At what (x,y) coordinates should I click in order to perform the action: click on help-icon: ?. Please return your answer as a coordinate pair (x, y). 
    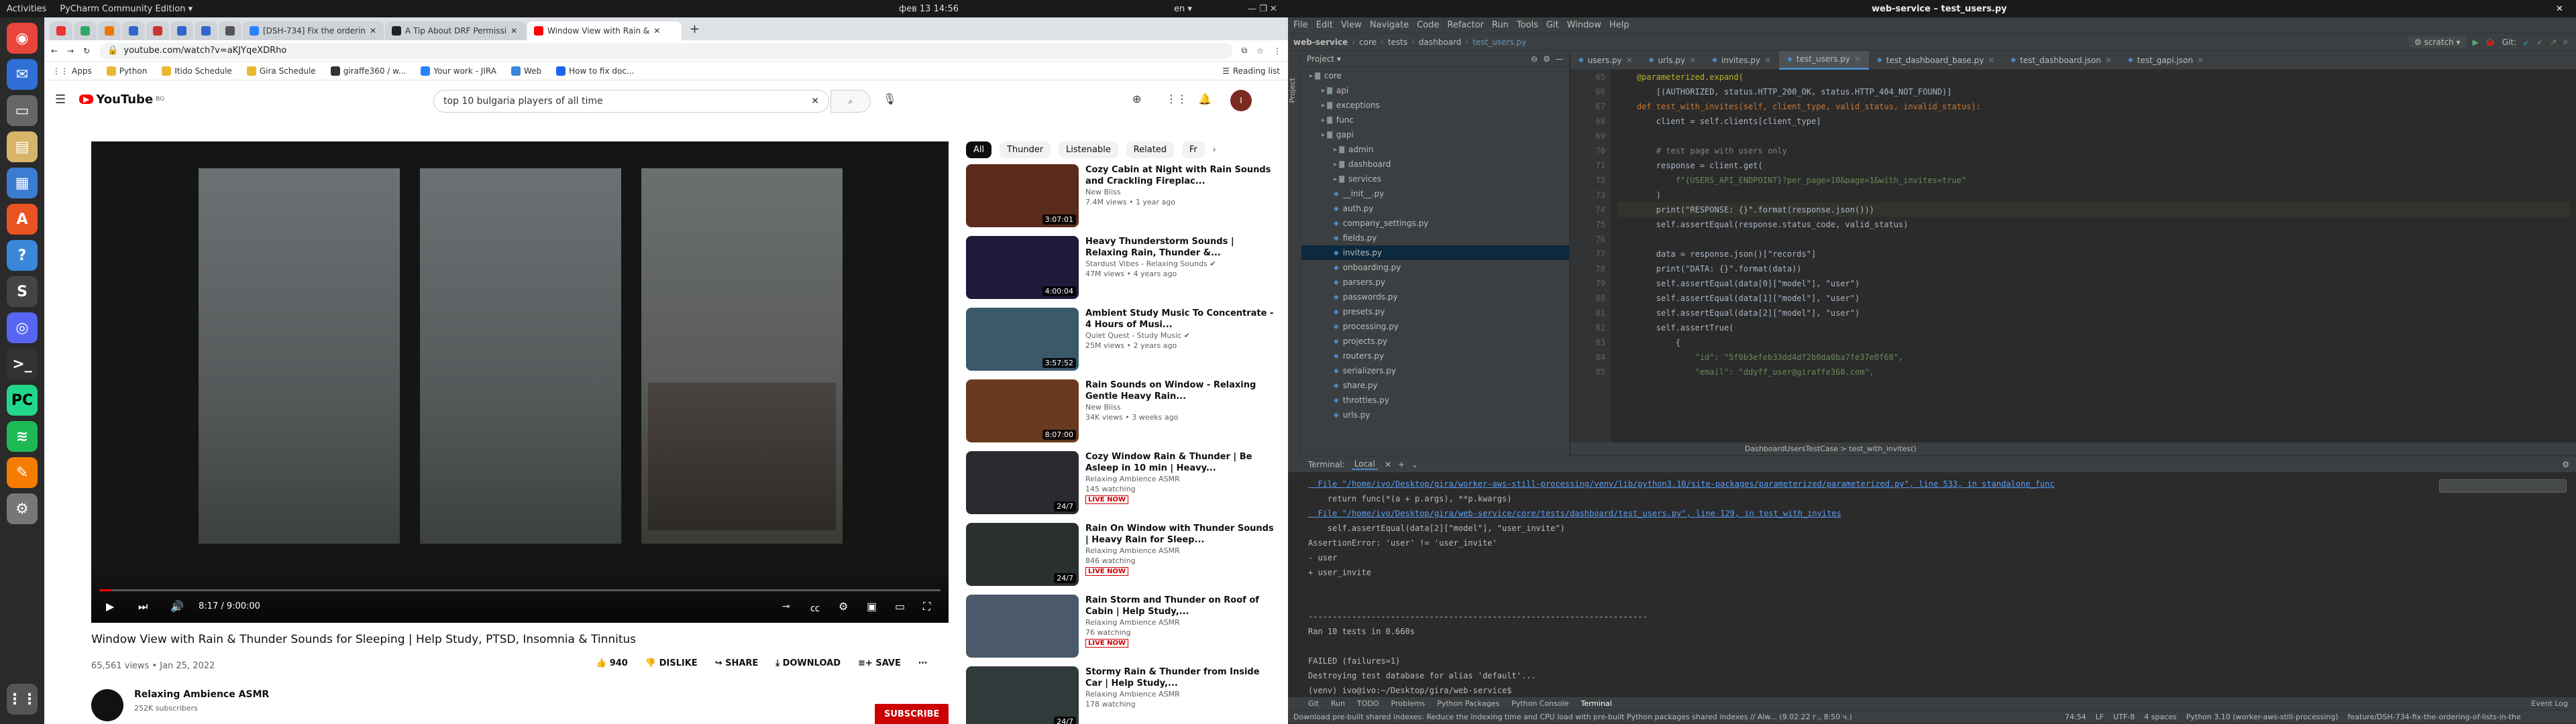
    Looking at the image, I should click on (22, 256).